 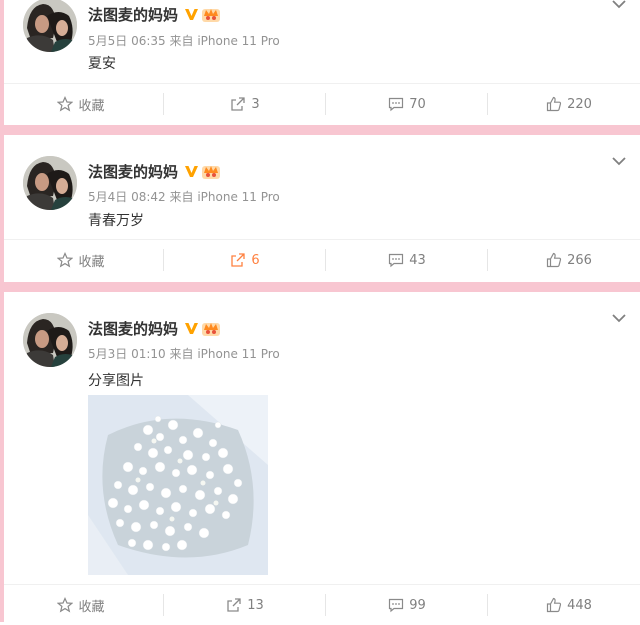 I want to click on left-accent-strip, so click(x=2, y=311).